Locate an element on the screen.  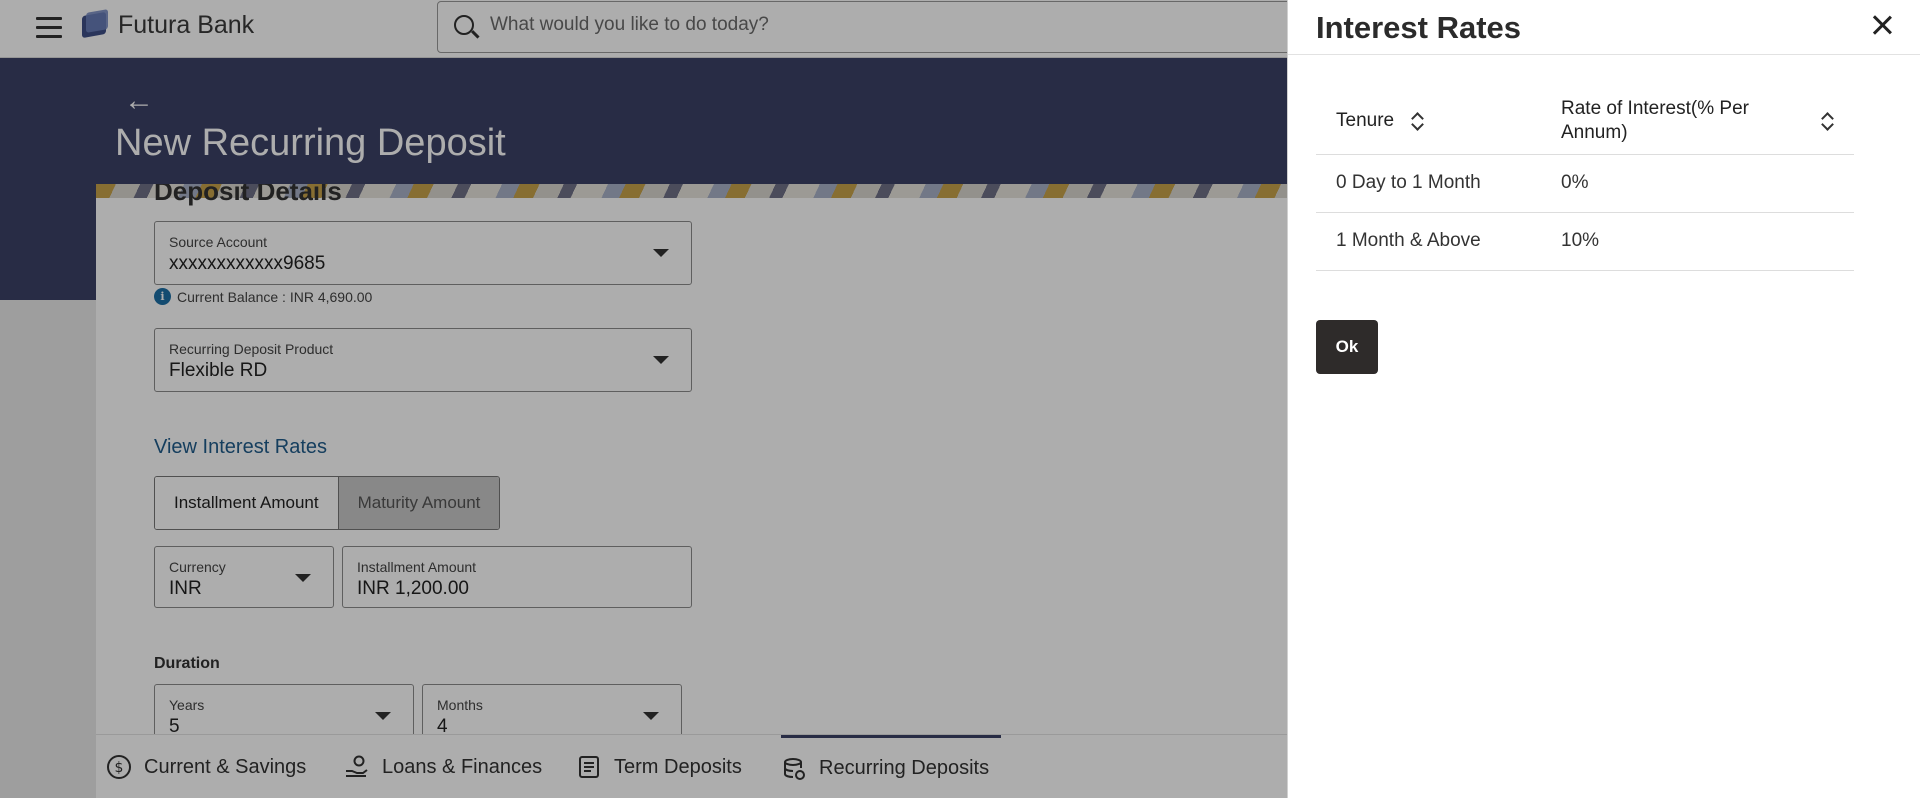
table-row: 0 Day to 1 Month 0% is located at coordinates (1585, 183).